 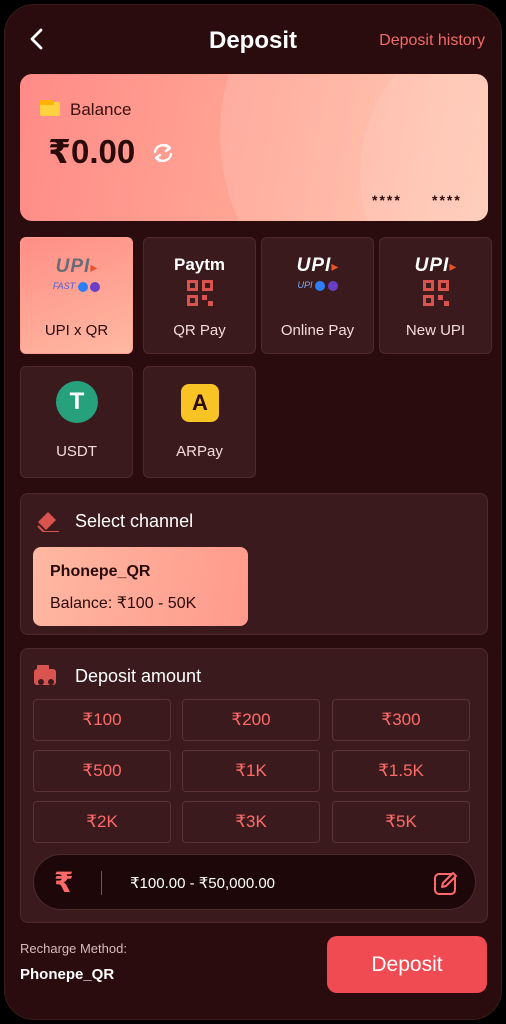 I want to click on amount-option: ₹500, so click(x=102, y=771).